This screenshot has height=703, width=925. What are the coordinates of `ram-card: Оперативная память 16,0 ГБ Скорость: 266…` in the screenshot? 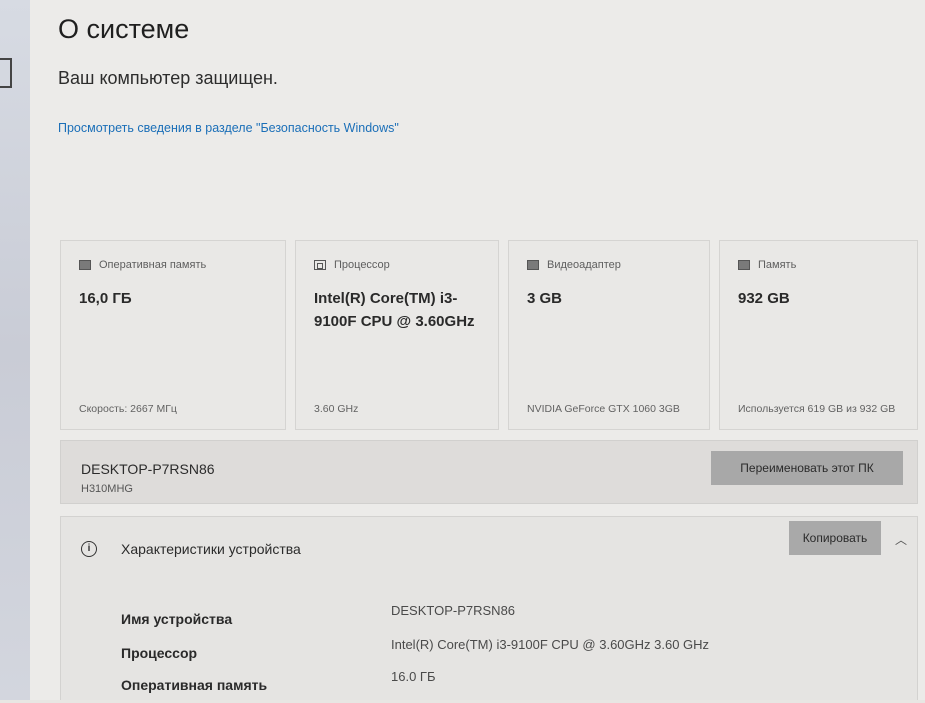 It's located at (173, 335).